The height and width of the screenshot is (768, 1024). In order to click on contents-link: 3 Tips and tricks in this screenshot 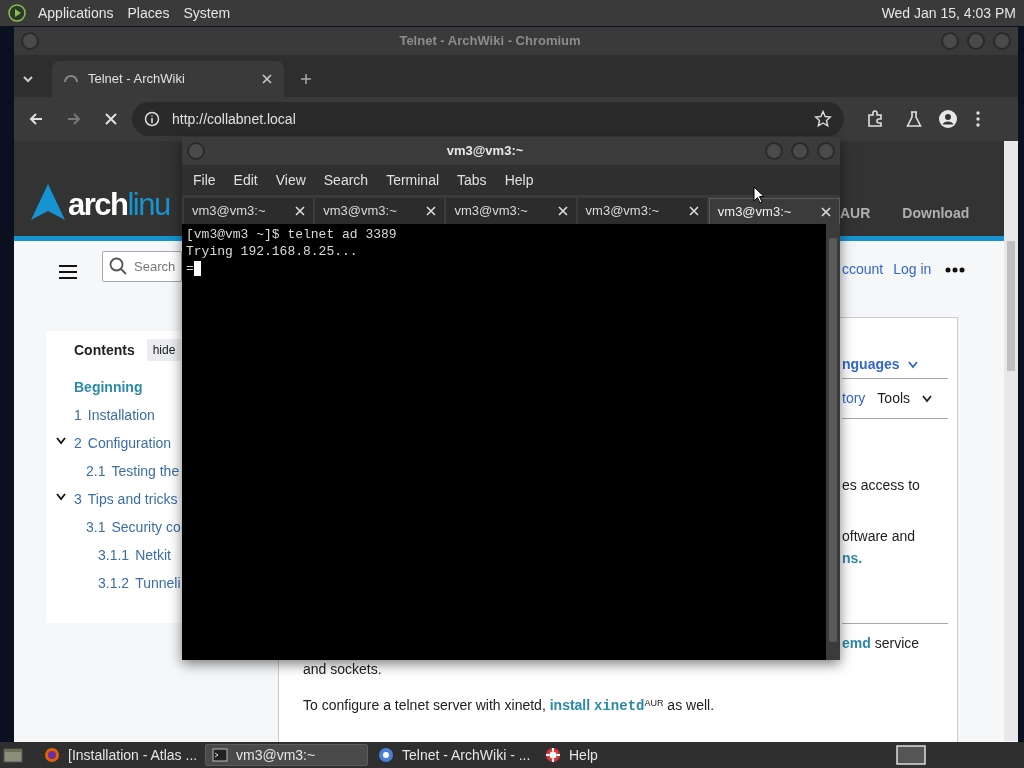, I will do `click(126, 499)`.